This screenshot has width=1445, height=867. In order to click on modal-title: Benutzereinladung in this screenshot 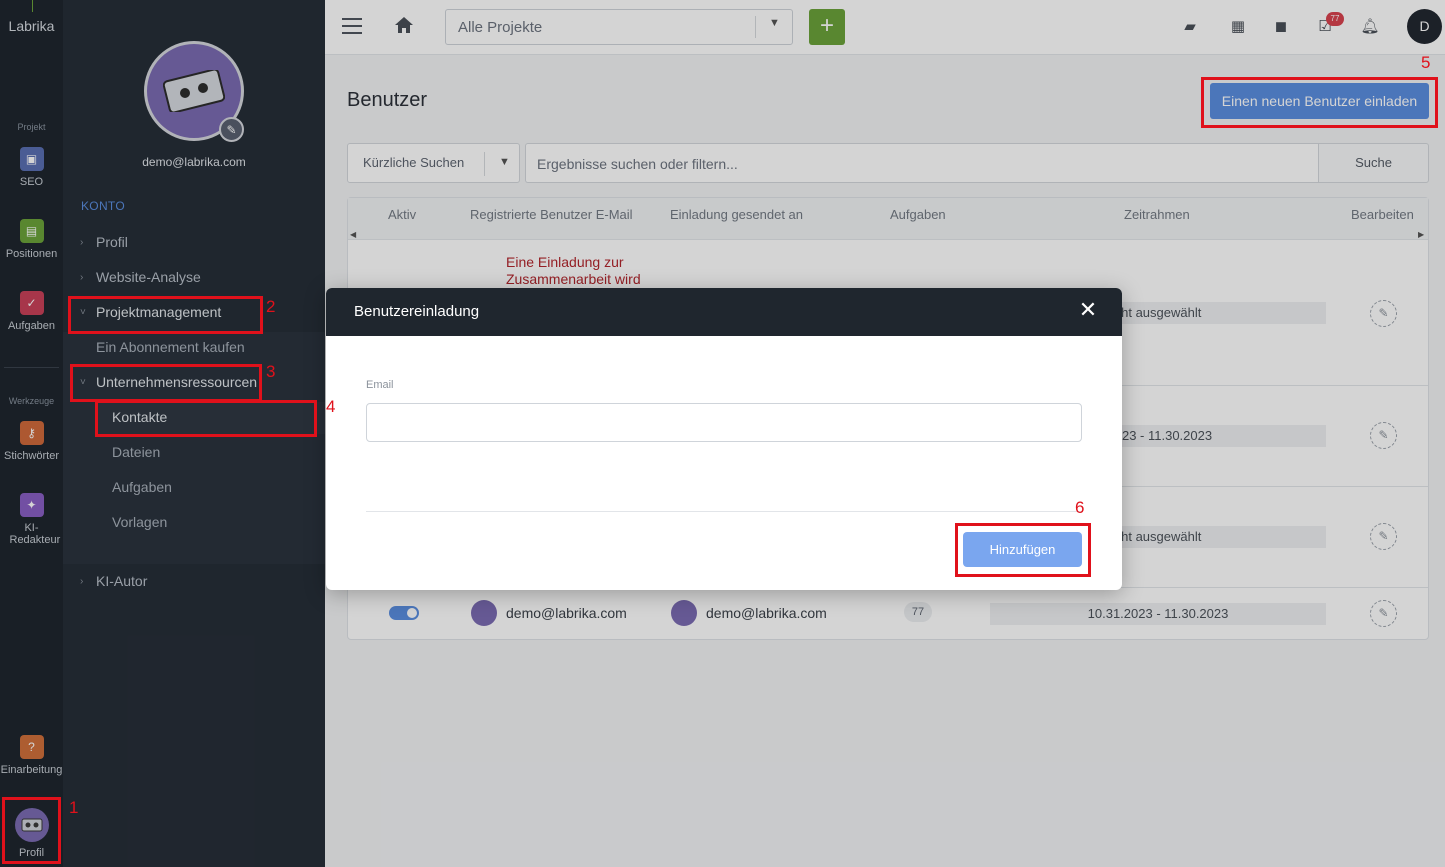, I will do `click(417, 311)`.